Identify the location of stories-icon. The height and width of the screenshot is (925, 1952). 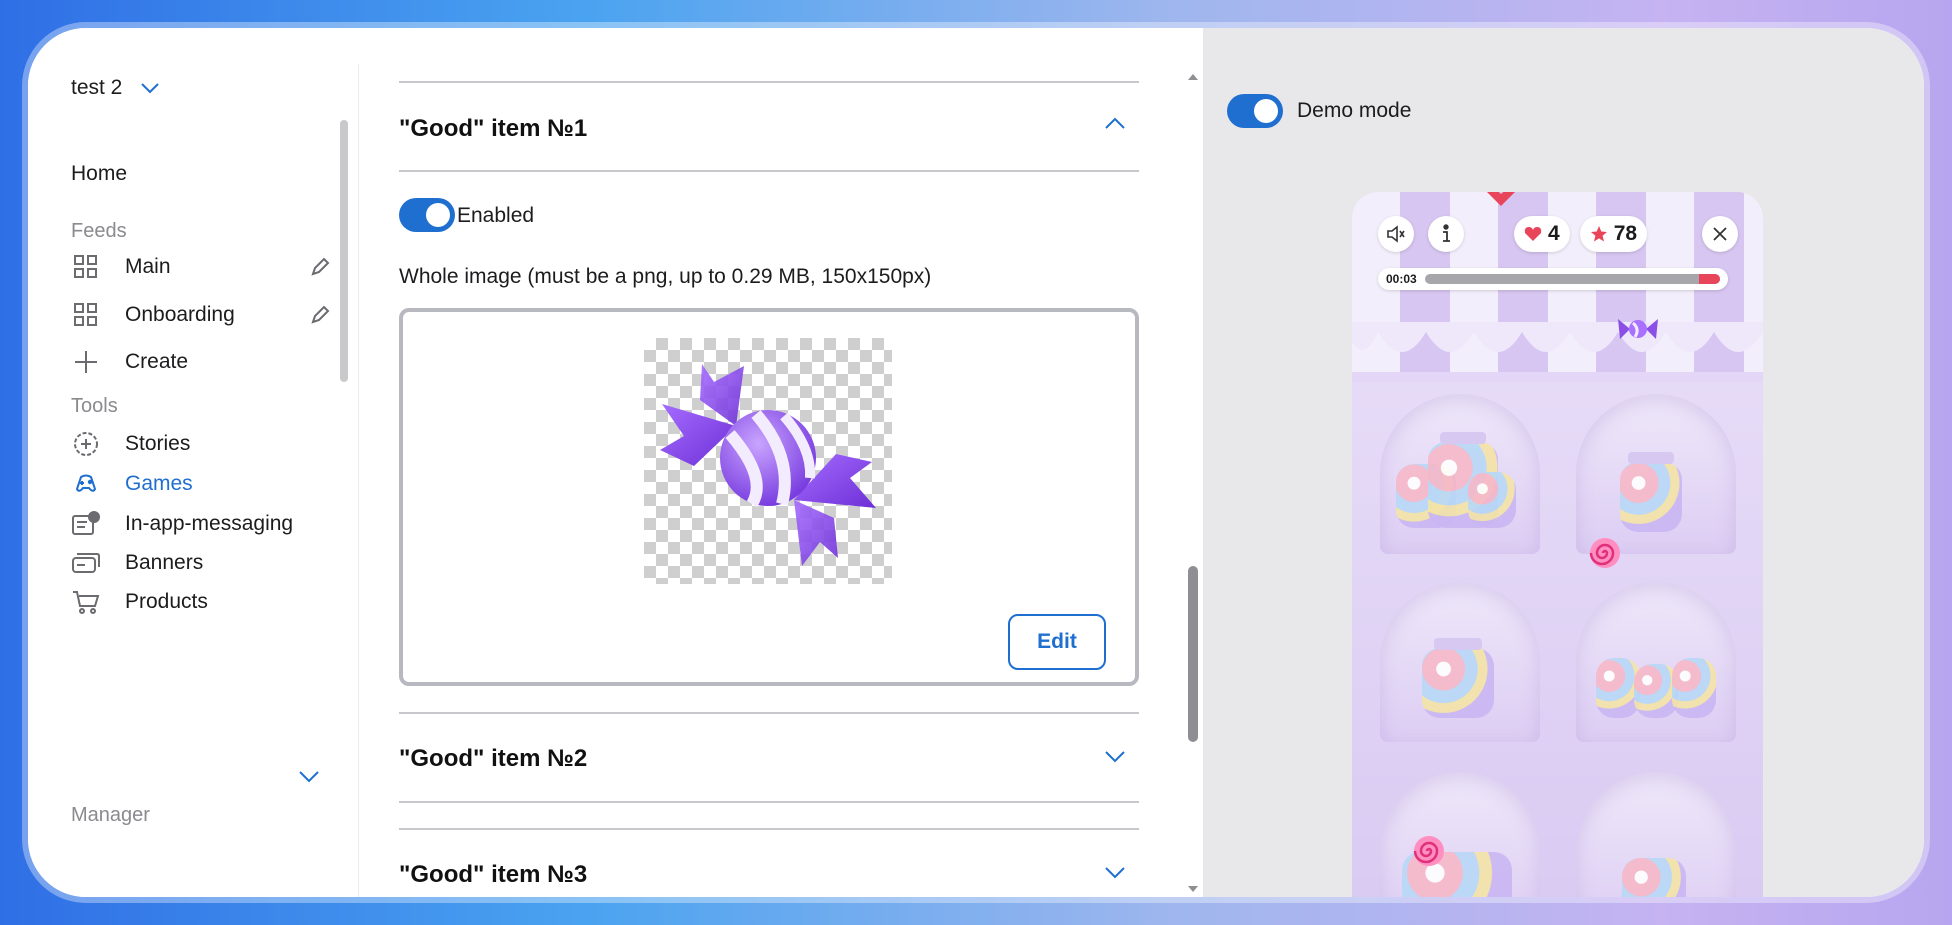
(86, 444).